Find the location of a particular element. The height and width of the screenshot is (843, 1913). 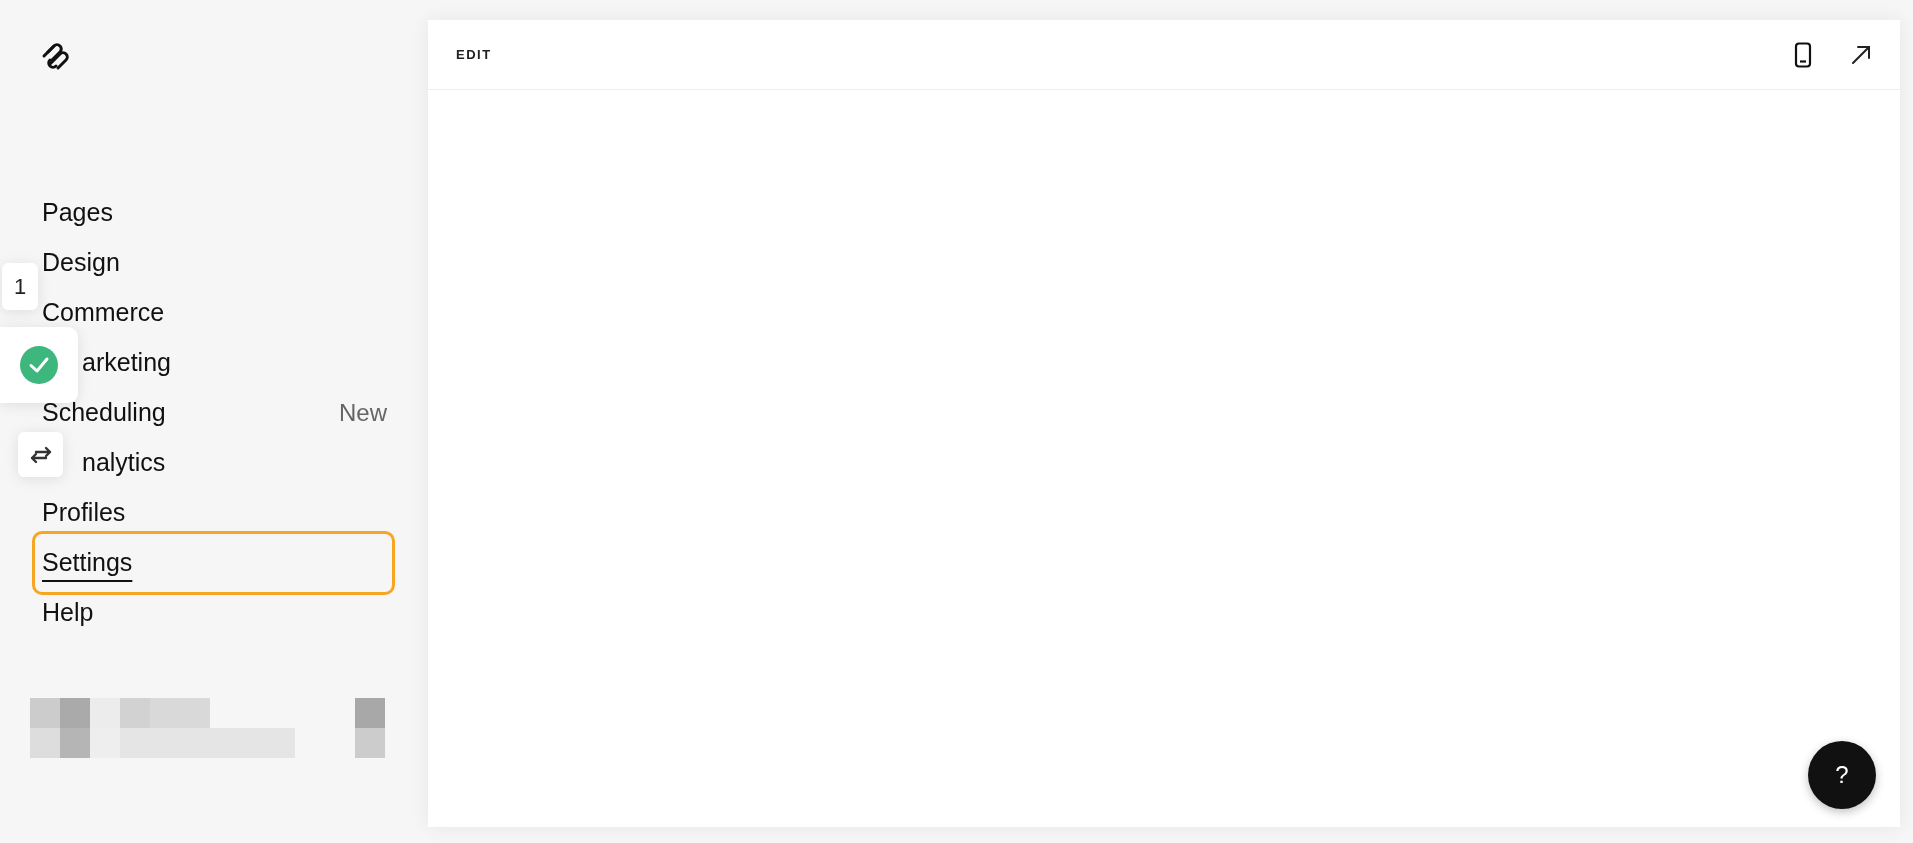

menu-item: Settings is located at coordinates (213, 563).